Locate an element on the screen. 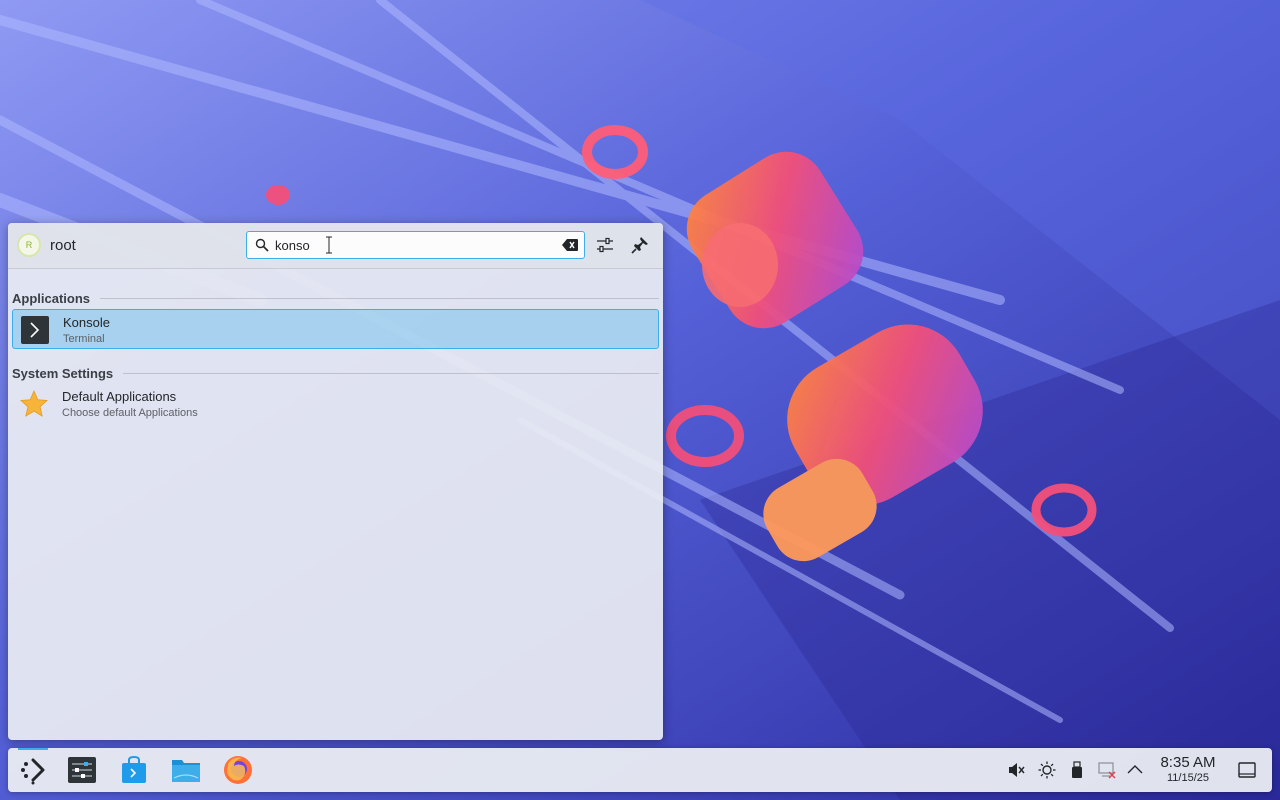  launcher-header: R root is located at coordinates (335, 246).